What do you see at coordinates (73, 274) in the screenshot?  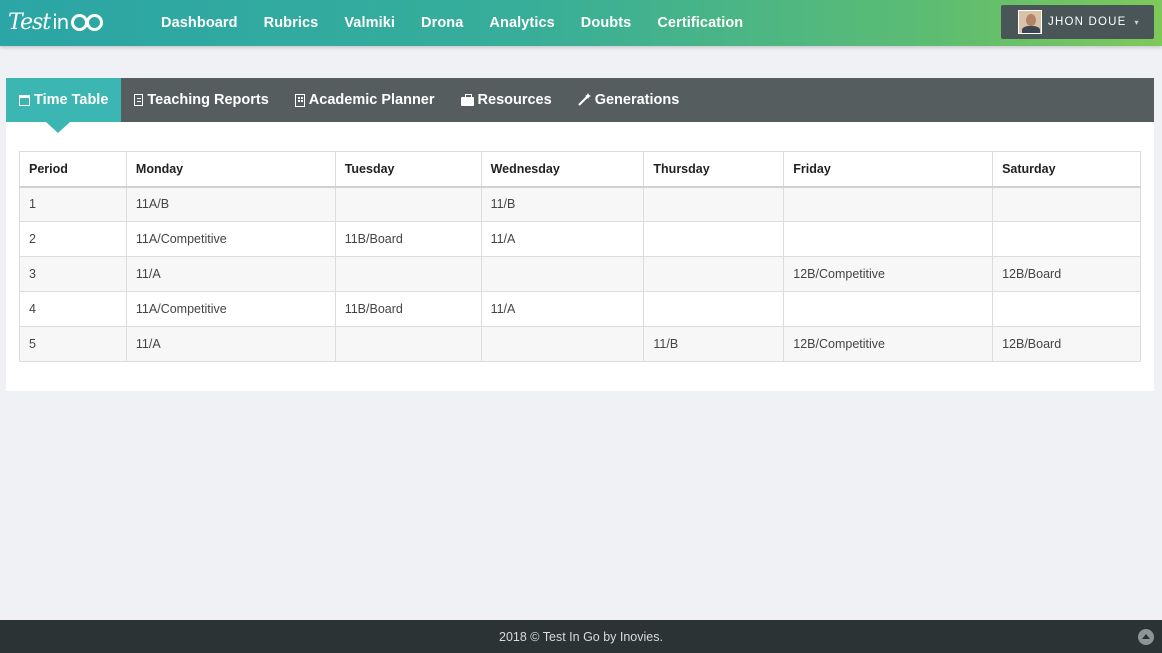 I see `table-cell: 3` at bounding box center [73, 274].